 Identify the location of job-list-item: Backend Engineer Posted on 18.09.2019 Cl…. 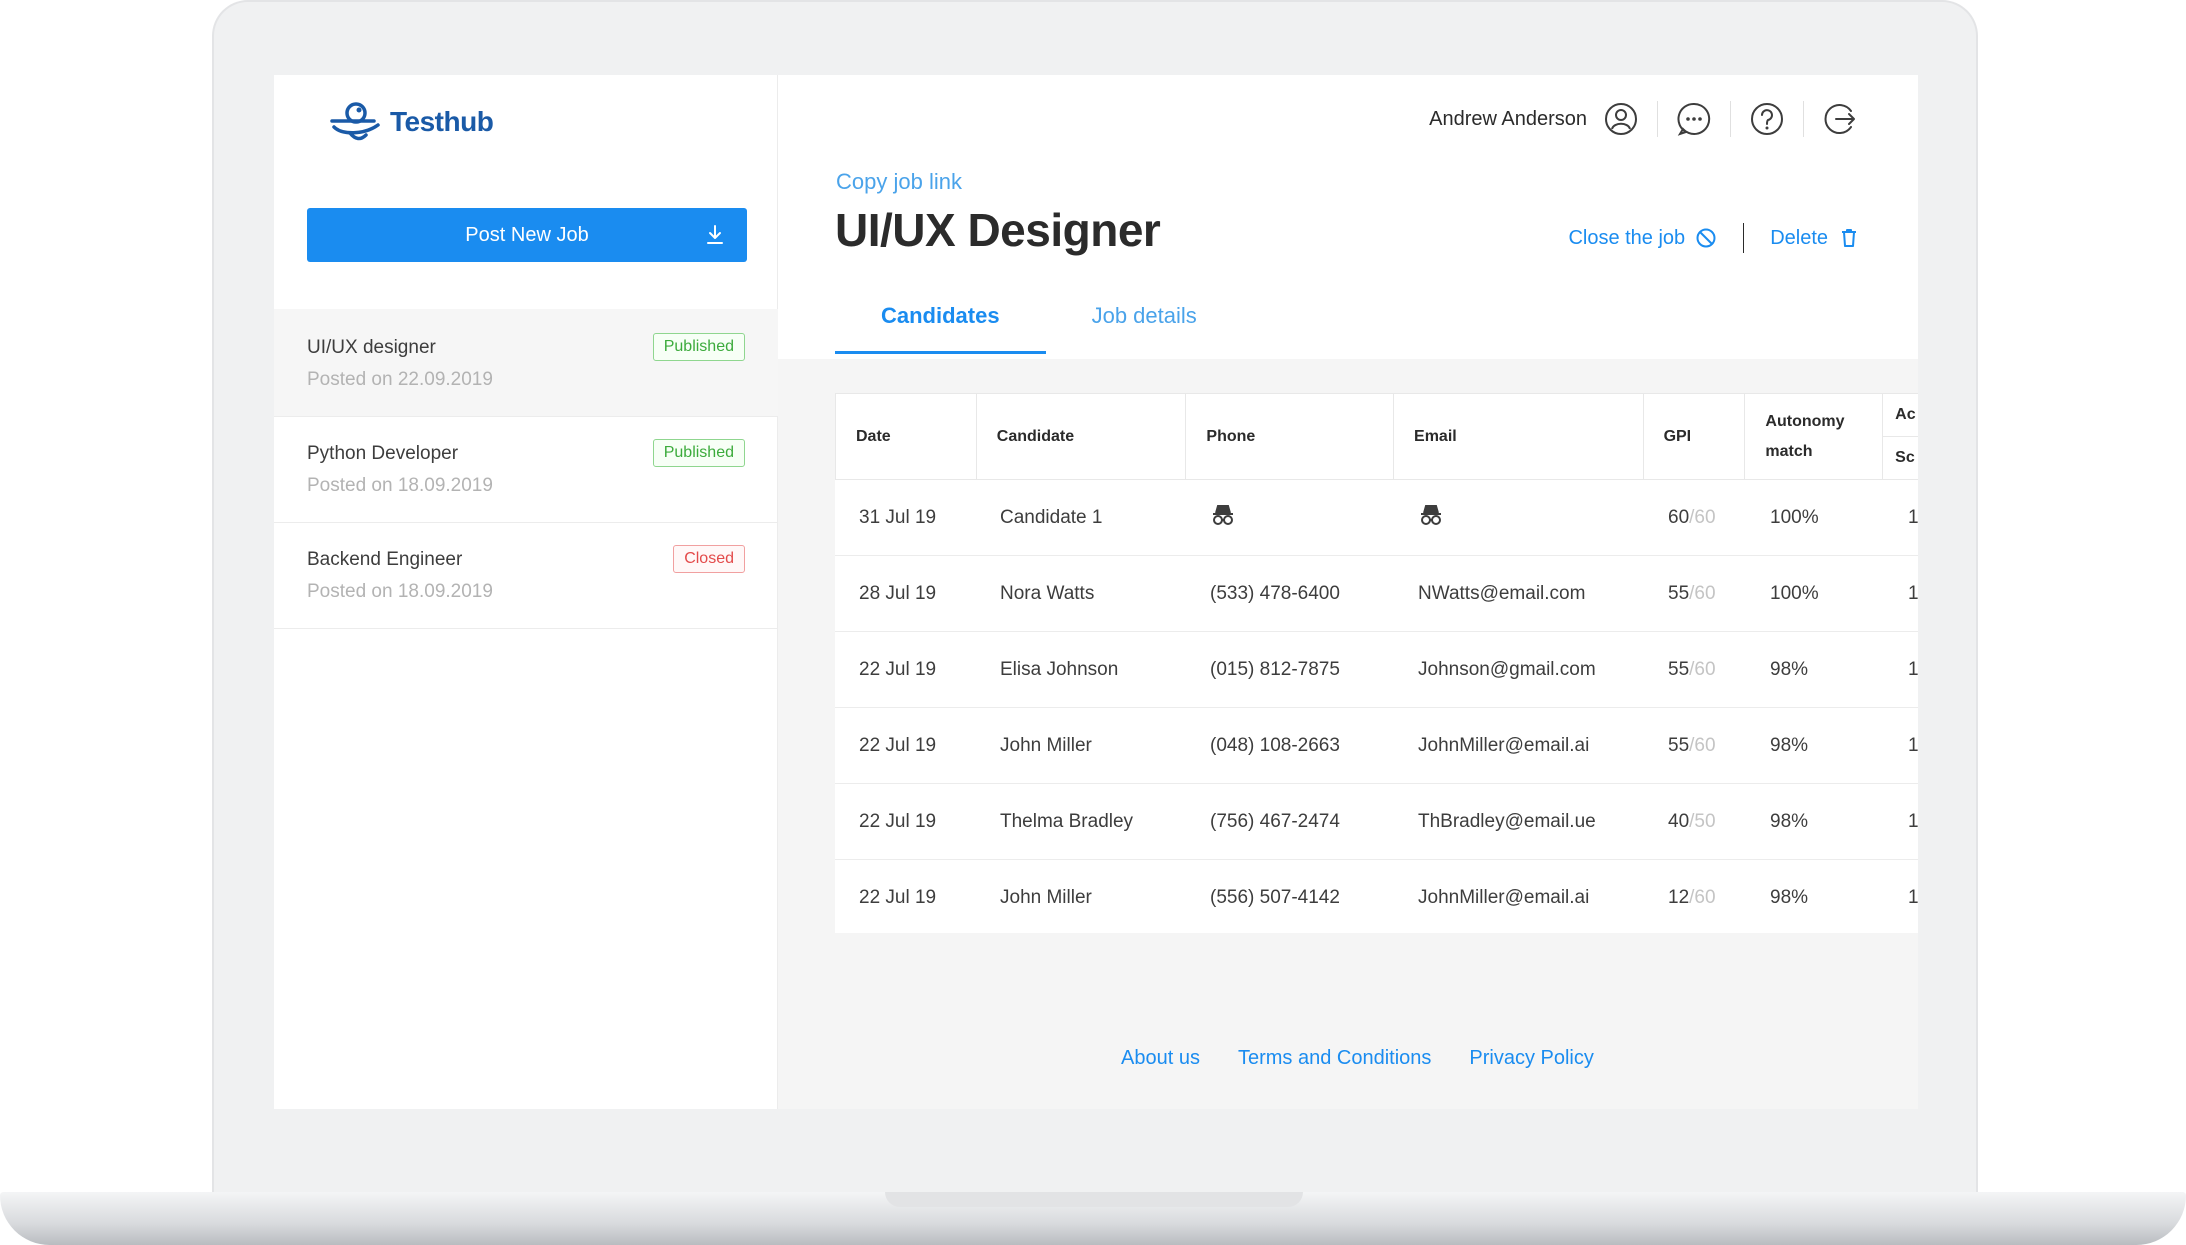
(526, 576).